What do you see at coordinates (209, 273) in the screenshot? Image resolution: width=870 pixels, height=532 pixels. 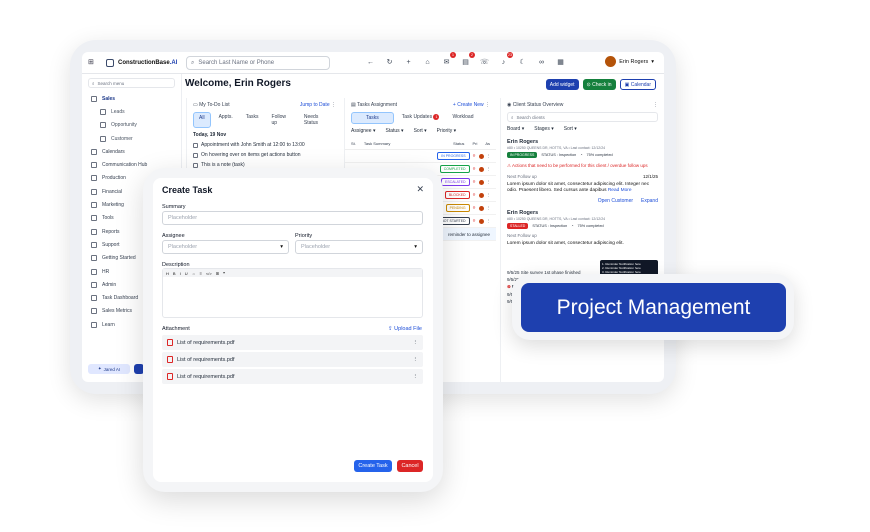 I see `format-button: </>` at bounding box center [209, 273].